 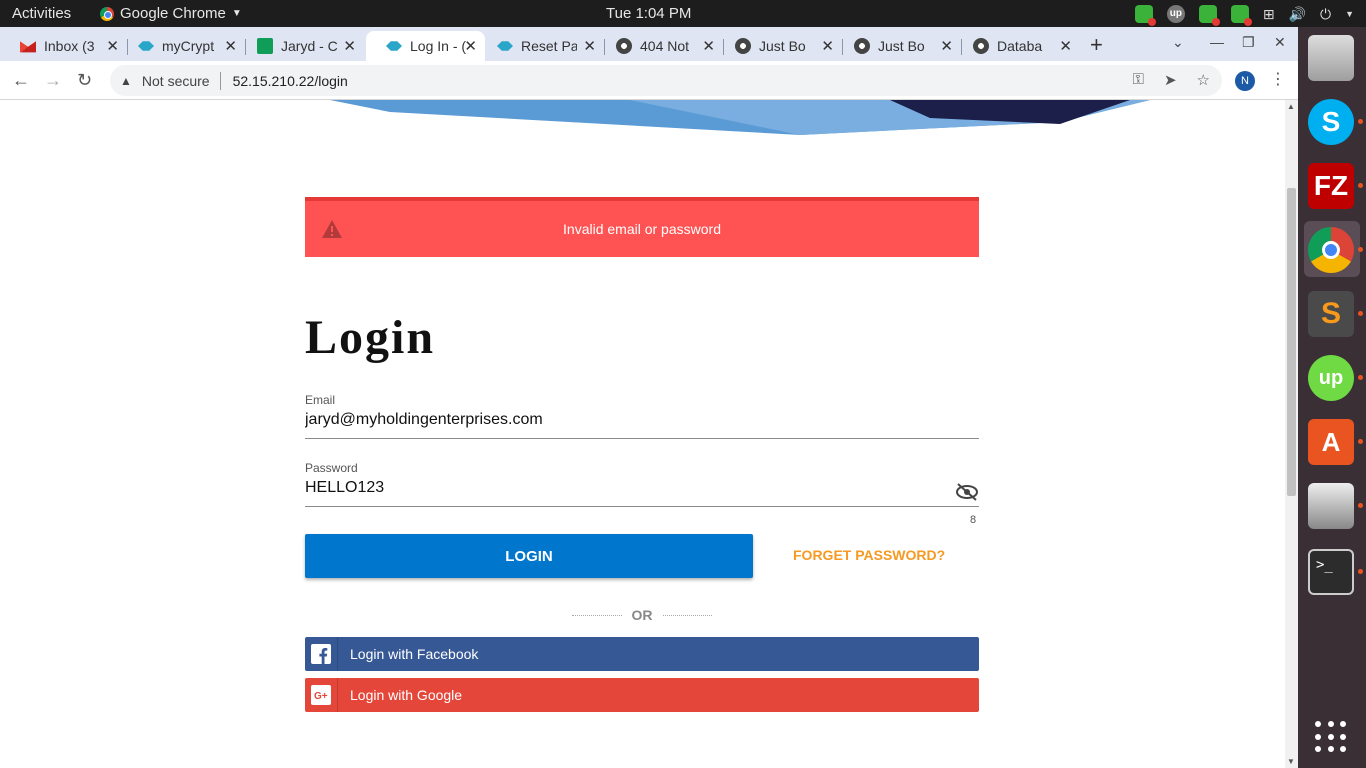 I want to click on sheets-icon, so click(x=265, y=46).